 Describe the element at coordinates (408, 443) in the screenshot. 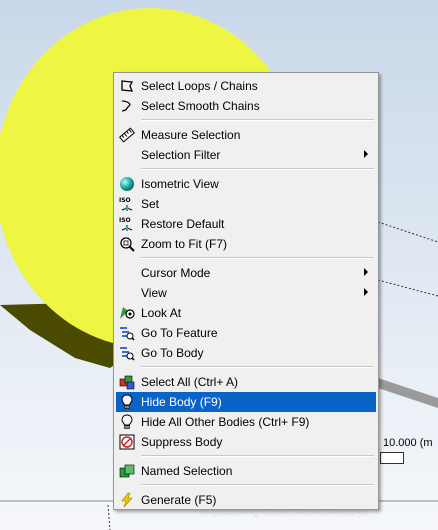

I see `scale-label: 10.000 (m` at that location.